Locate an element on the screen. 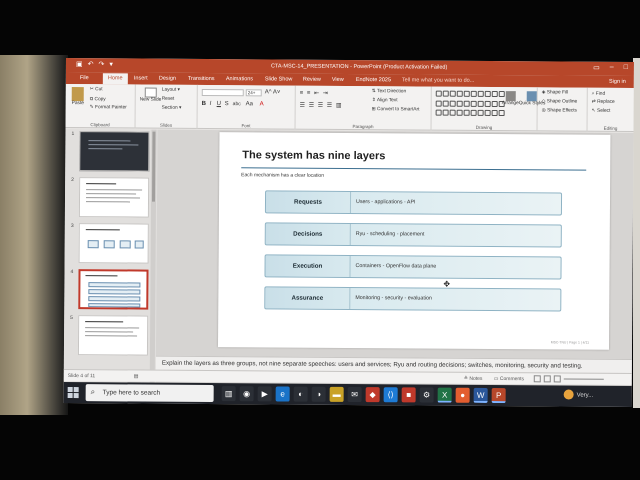 Image resolution: width=640 pixels, height=480 pixels. list-buttons: ≡ ≡ ⇤ ⇥ is located at coordinates (314, 93).